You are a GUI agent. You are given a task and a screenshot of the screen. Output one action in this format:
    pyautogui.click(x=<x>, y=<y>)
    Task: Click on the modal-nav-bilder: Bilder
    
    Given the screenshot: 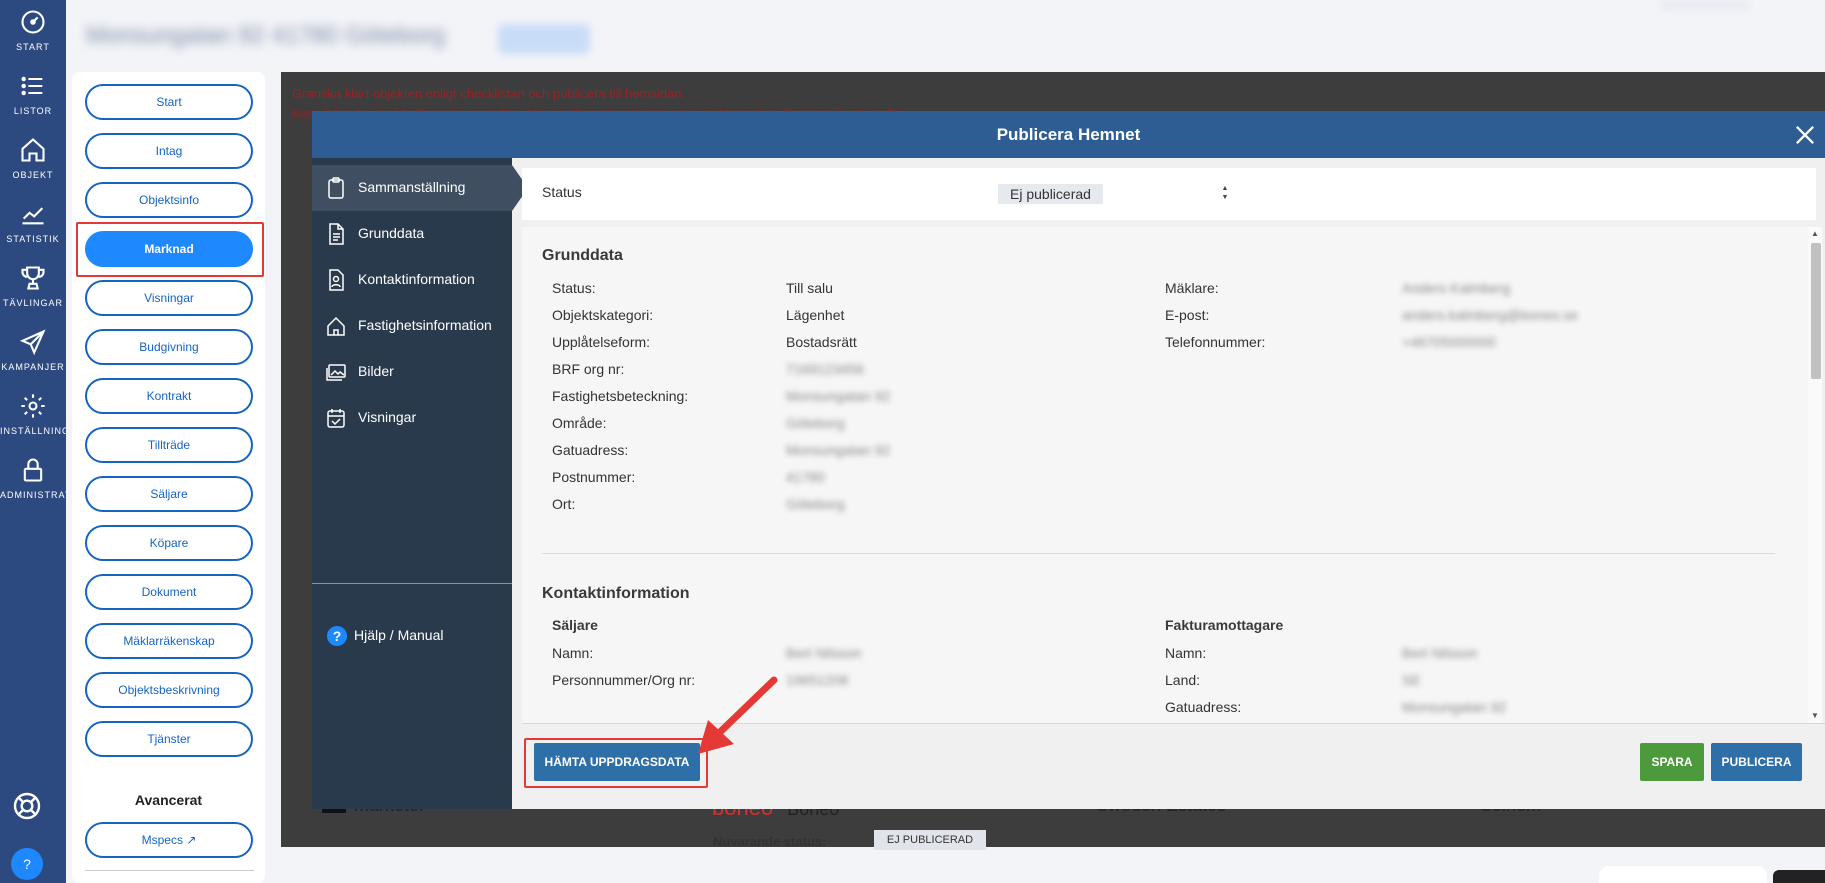 What is the action you would take?
    pyautogui.click(x=412, y=372)
    